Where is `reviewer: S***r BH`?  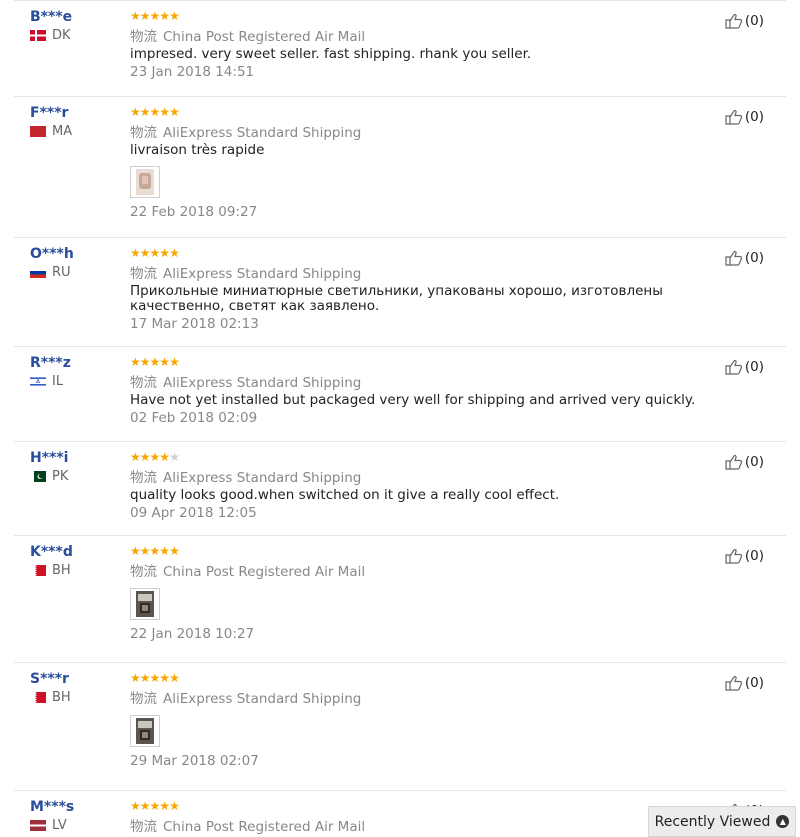 reviewer: S***r BH is located at coordinates (75, 688).